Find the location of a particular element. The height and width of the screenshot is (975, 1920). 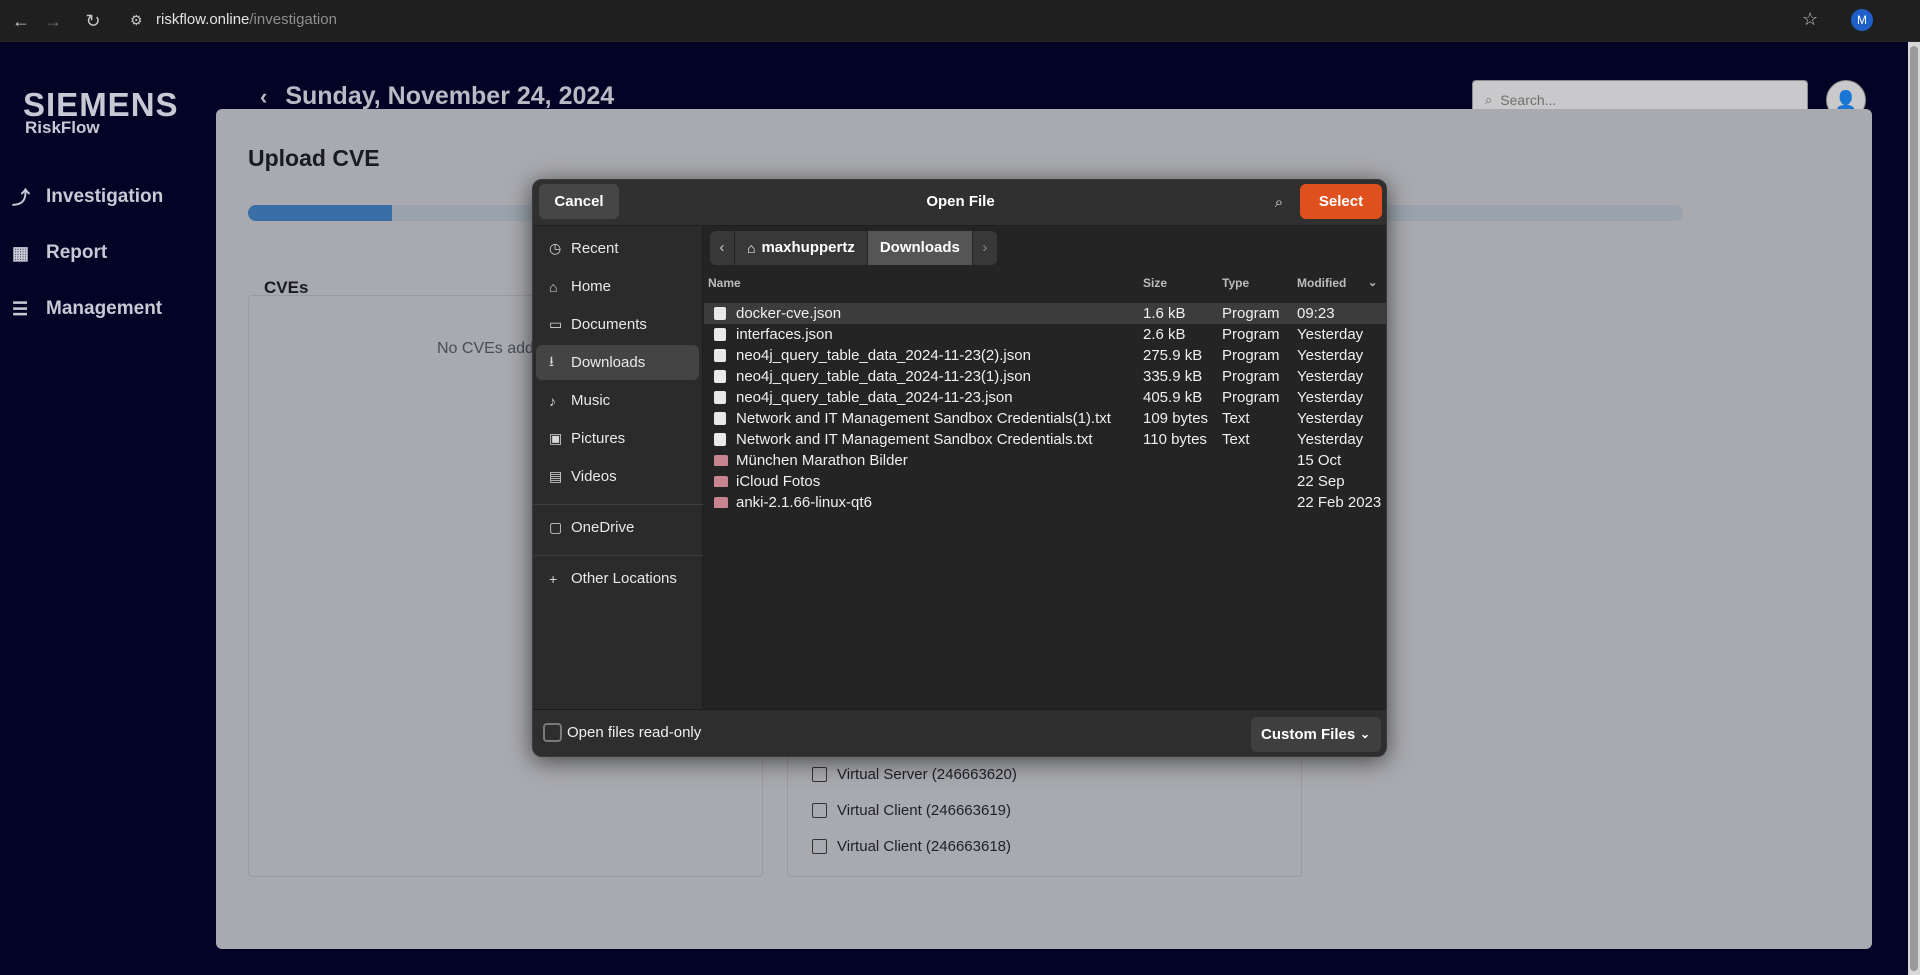

file-modified: 09:23 is located at coordinates (1316, 313).